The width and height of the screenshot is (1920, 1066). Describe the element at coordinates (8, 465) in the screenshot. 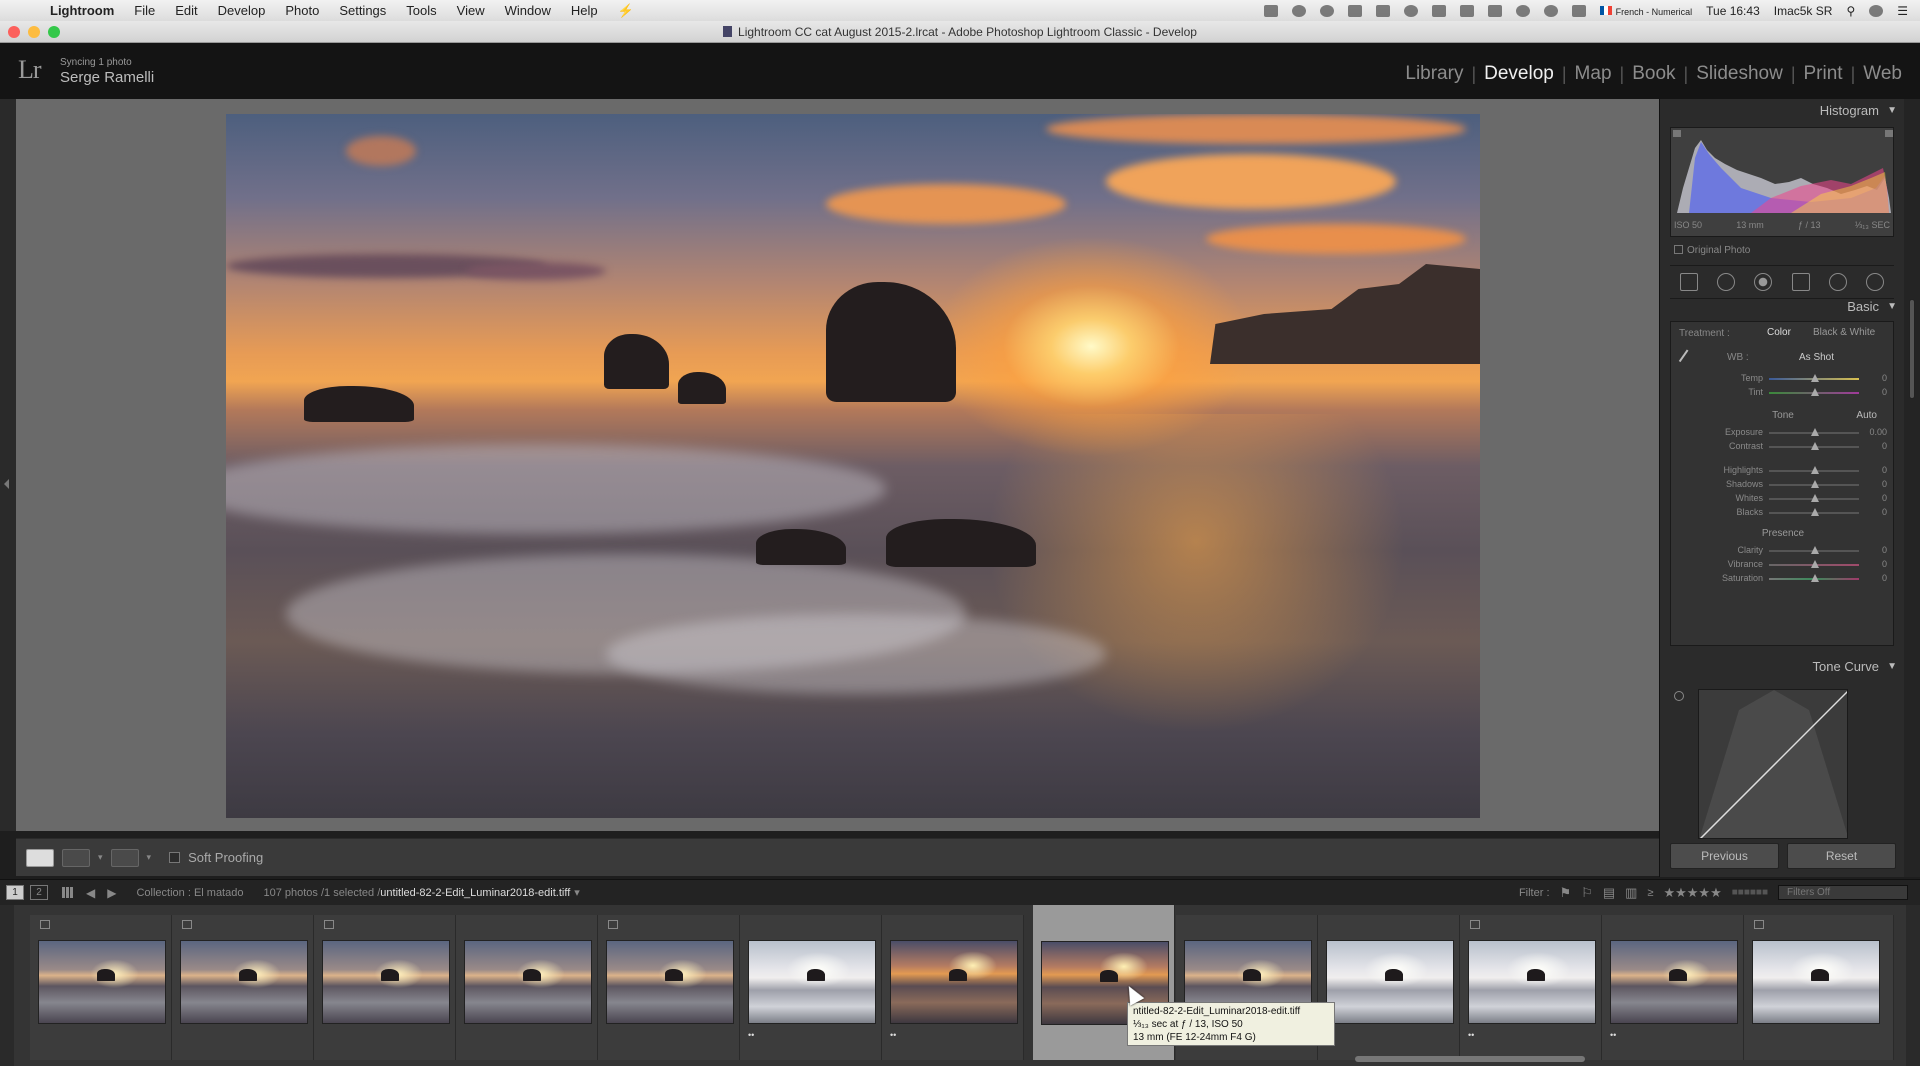

I see `left-panel-toggle` at that location.